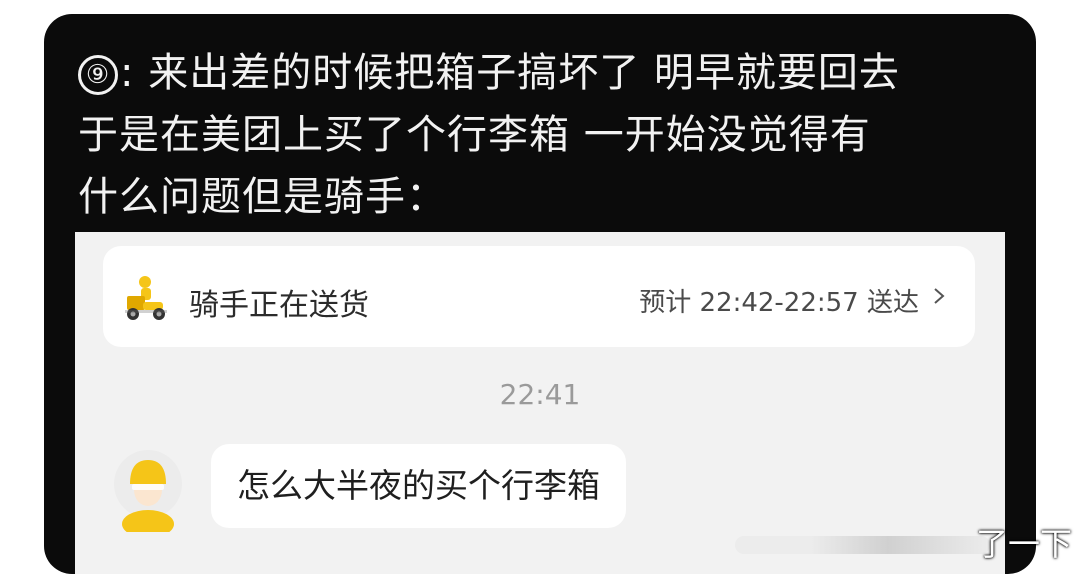 This screenshot has width=1080, height=574. Describe the element at coordinates (540, 394) in the screenshot. I see `chat-timestamp: 22:41` at that location.